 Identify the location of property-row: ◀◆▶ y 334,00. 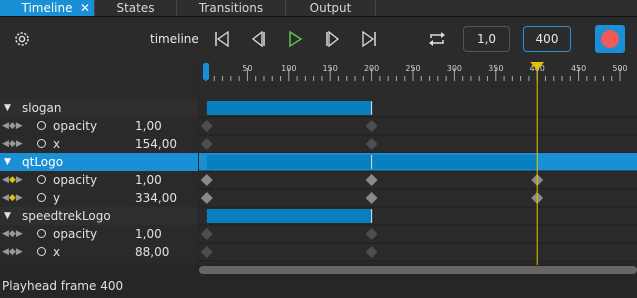
(99, 198).